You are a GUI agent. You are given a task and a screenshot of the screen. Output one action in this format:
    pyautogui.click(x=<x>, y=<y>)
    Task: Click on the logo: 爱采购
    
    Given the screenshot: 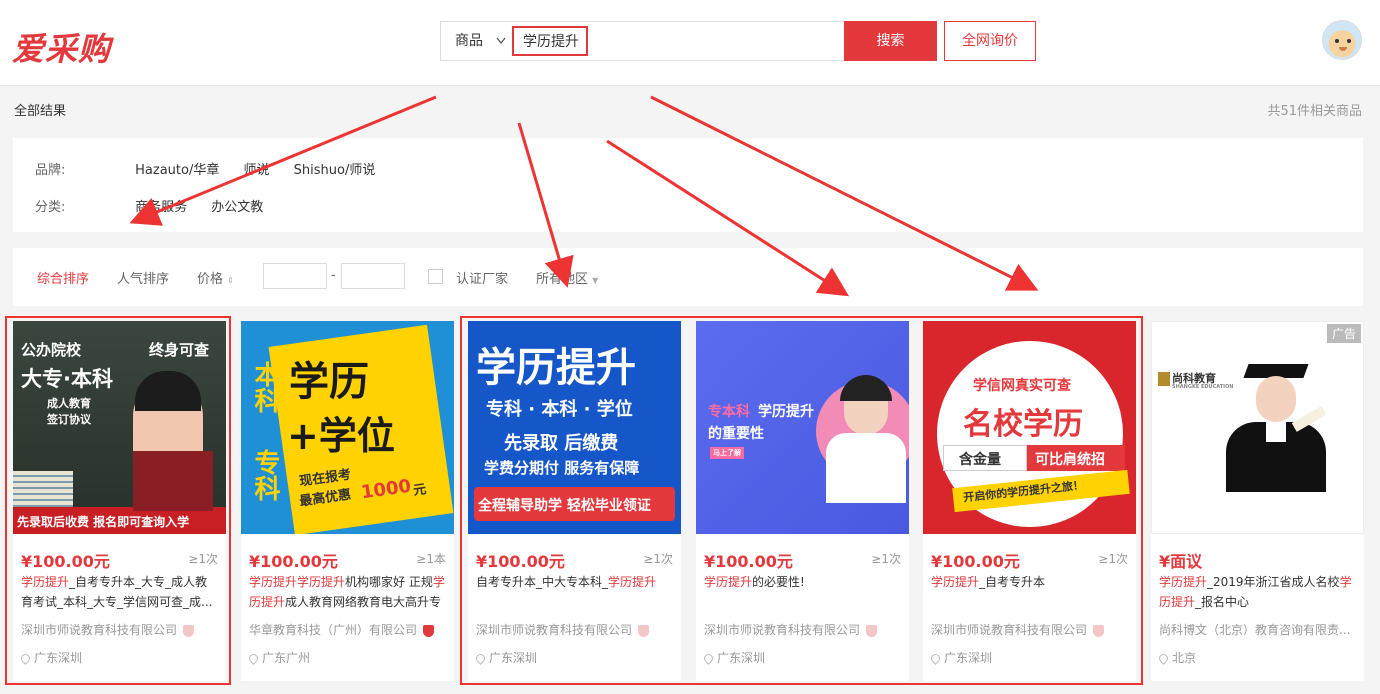 What is the action you would take?
    pyautogui.click(x=61, y=47)
    